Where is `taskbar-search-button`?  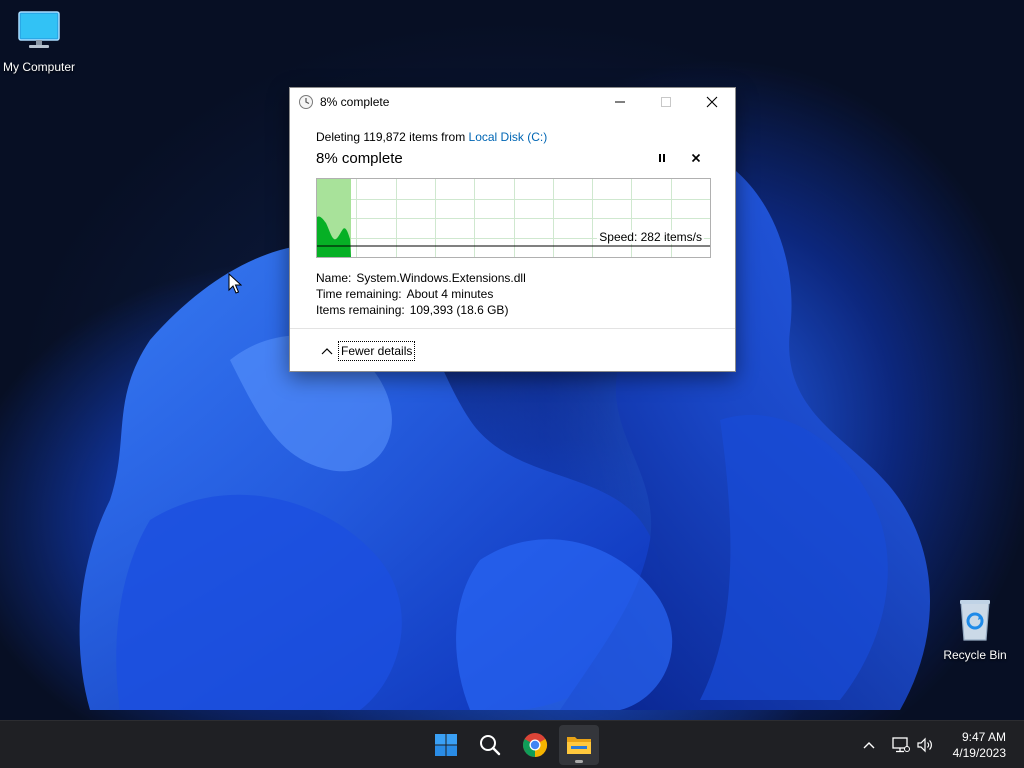 taskbar-search-button is located at coordinates (490, 745).